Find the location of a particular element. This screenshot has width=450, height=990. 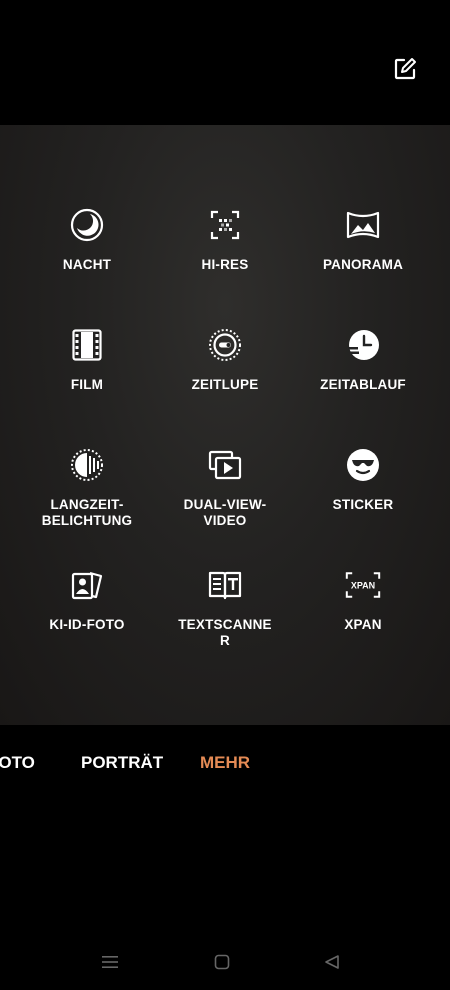

mode-label: STICKER is located at coordinates (363, 504).